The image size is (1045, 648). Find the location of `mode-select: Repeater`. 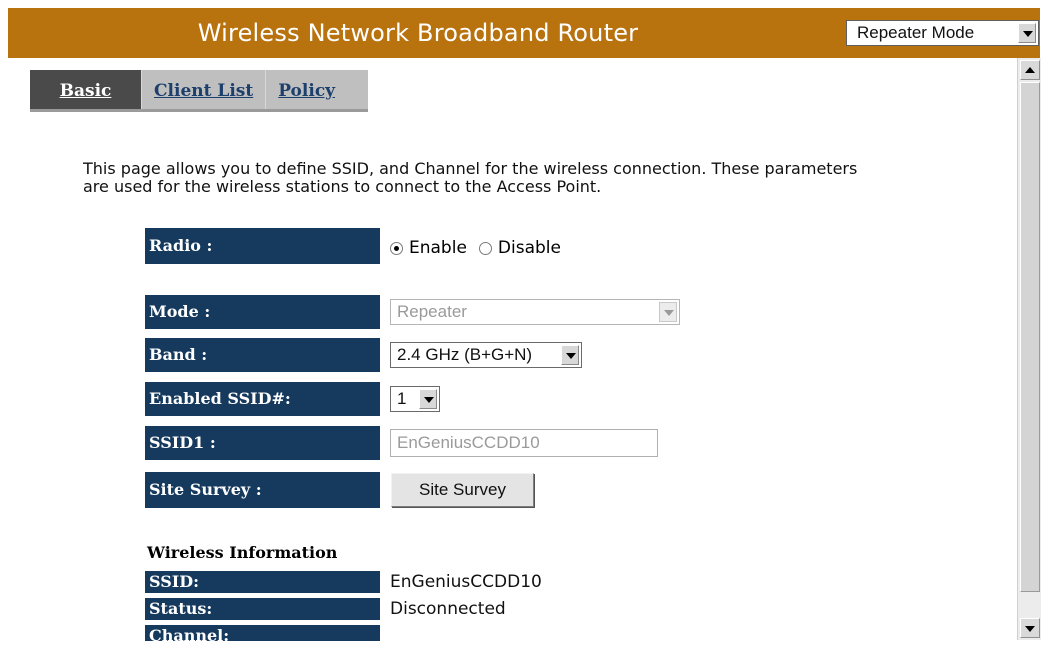

mode-select: Repeater is located at coordinates (535, 312).